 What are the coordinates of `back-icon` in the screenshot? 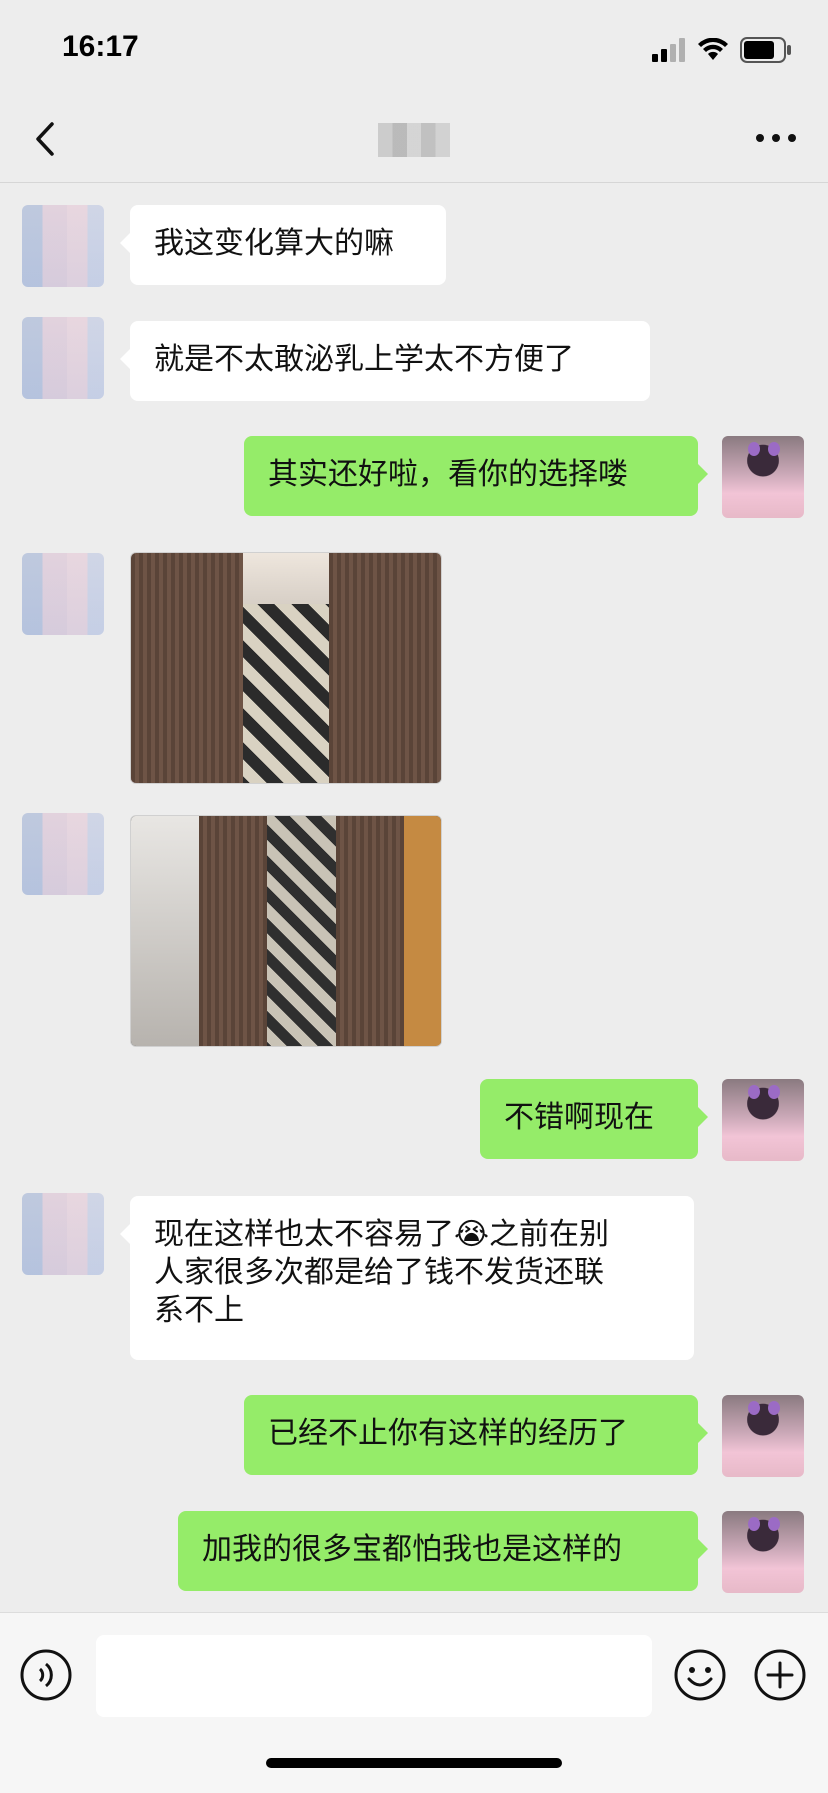 It's located at (45, 139).